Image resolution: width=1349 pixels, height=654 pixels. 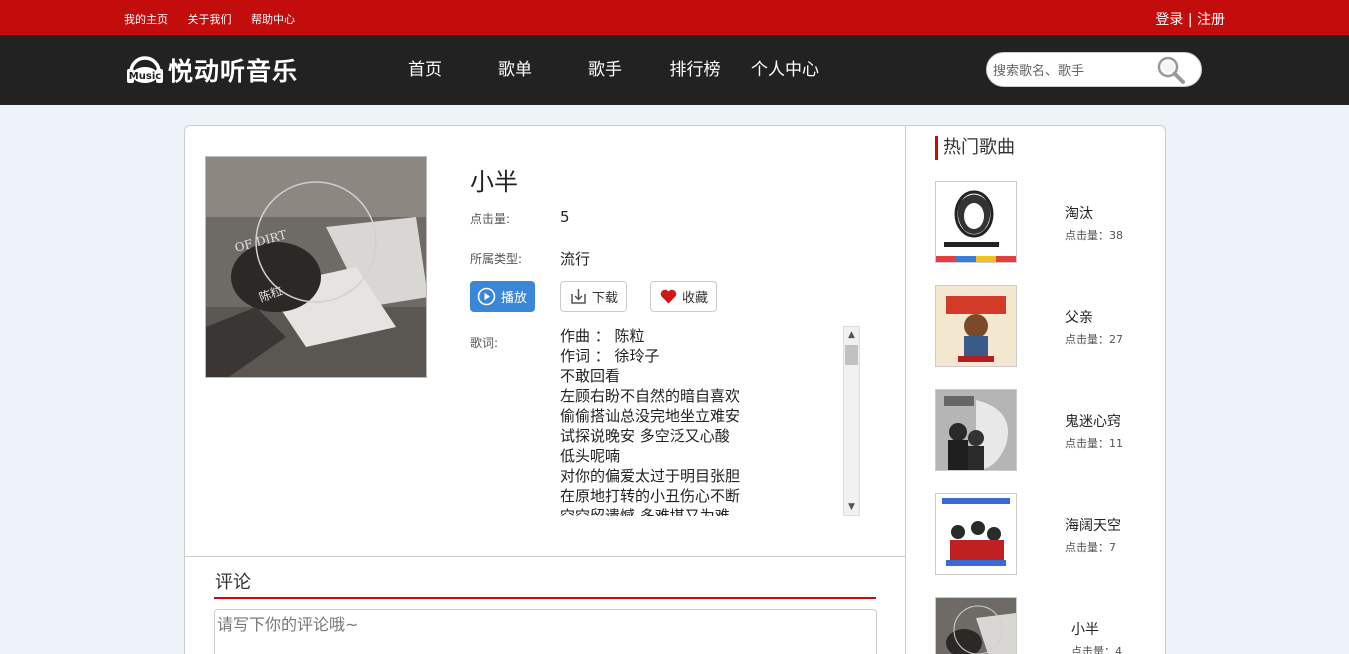 I want to click on hot-song-hits: 点击量：4, so click(x=1096, y=649).